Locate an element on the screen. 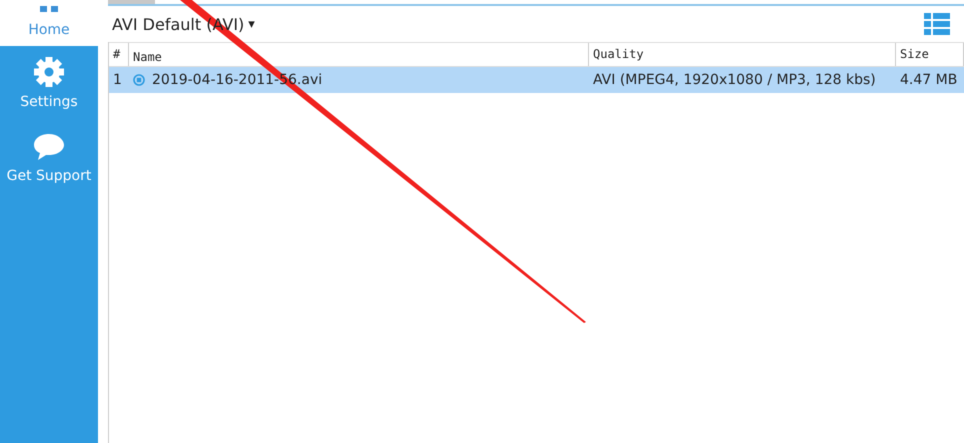  column-header: # is located at coordinates (119, 54).